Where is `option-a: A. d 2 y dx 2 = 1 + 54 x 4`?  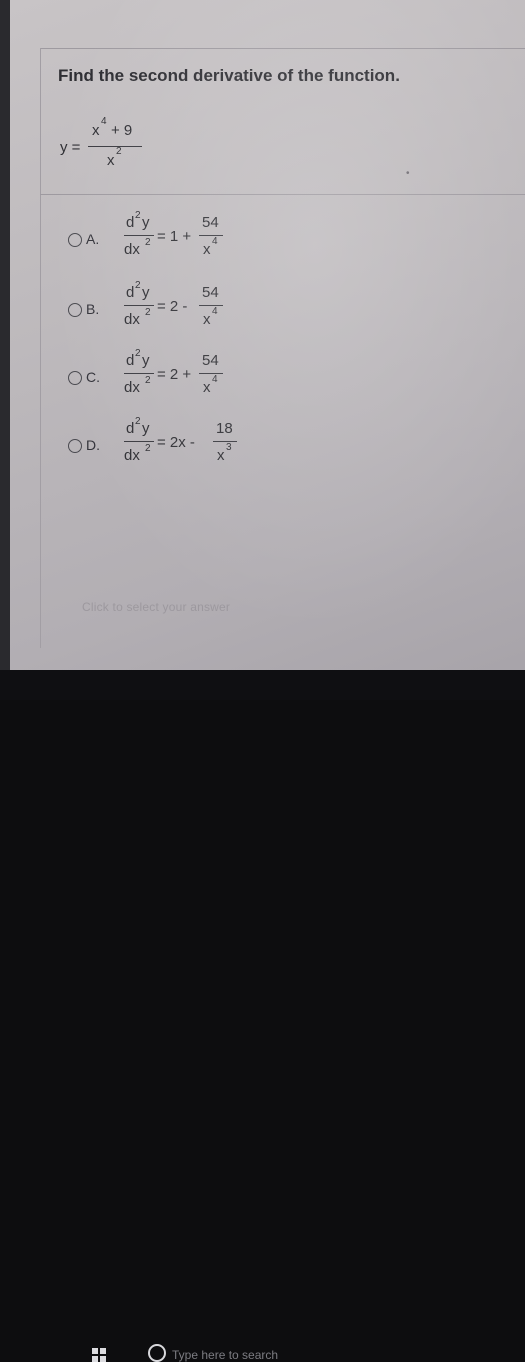
option-a: A. d 2 y dx 2 = 1 + 54 x 4 is located at coordinates (218, 237).